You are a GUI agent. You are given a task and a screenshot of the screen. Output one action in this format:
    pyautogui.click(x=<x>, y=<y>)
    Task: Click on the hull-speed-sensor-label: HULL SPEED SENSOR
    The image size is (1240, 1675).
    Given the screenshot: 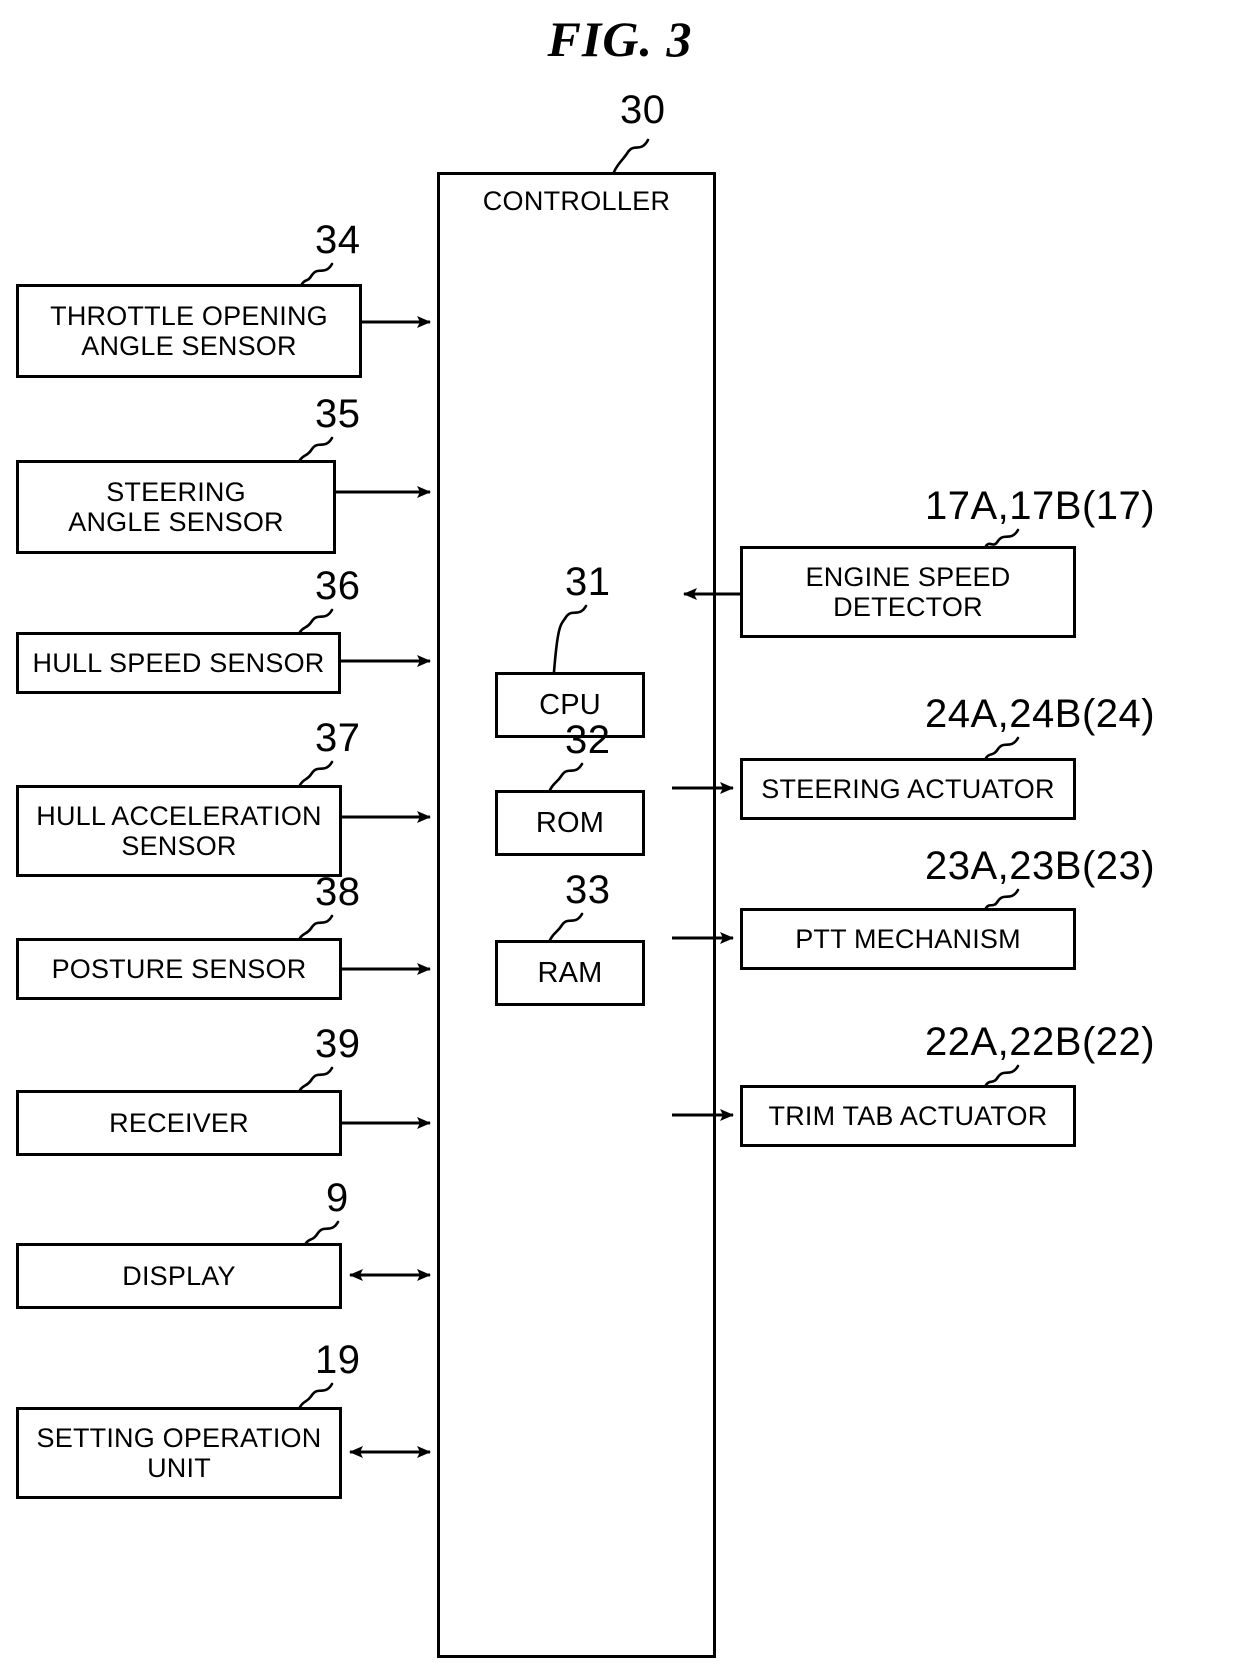 What is the action you would take?
    pyautogui.click(x=178, y=662)
    